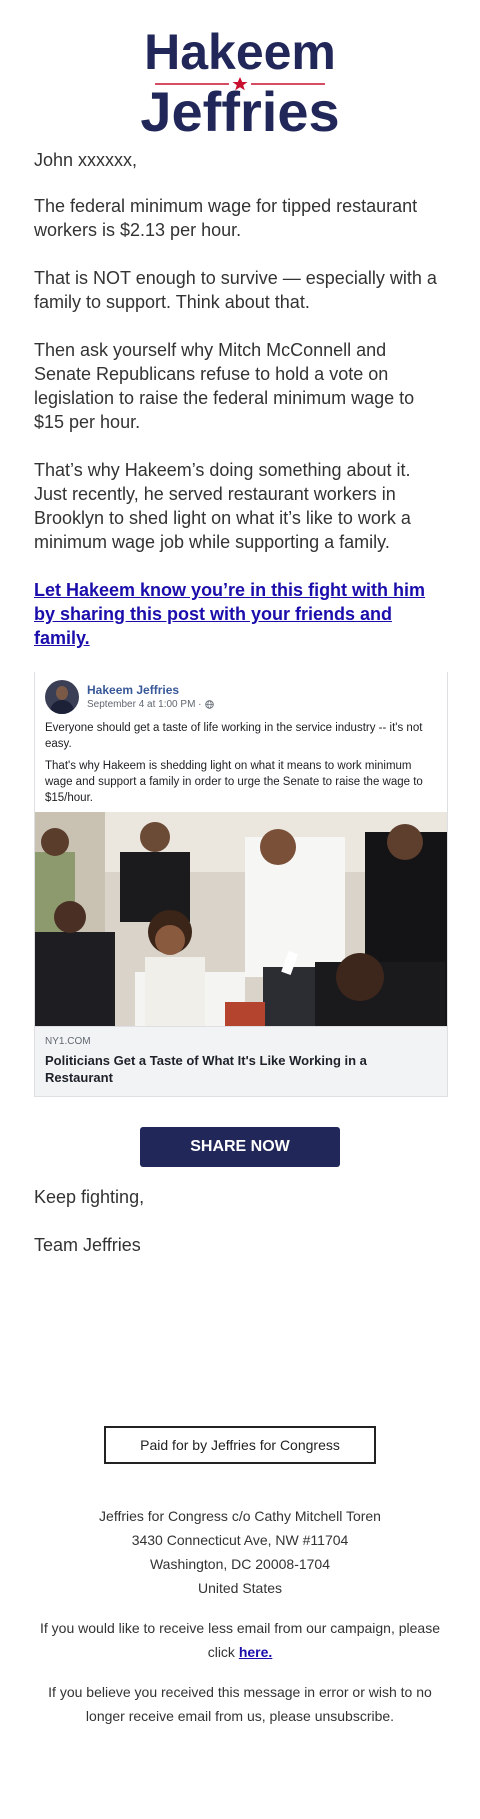 The width and height of the screenshot is (480, 1819). What do you see at coordinates (209, 704) in the screenshot?
I see `globe-icon` at bounding box center [209, 704].